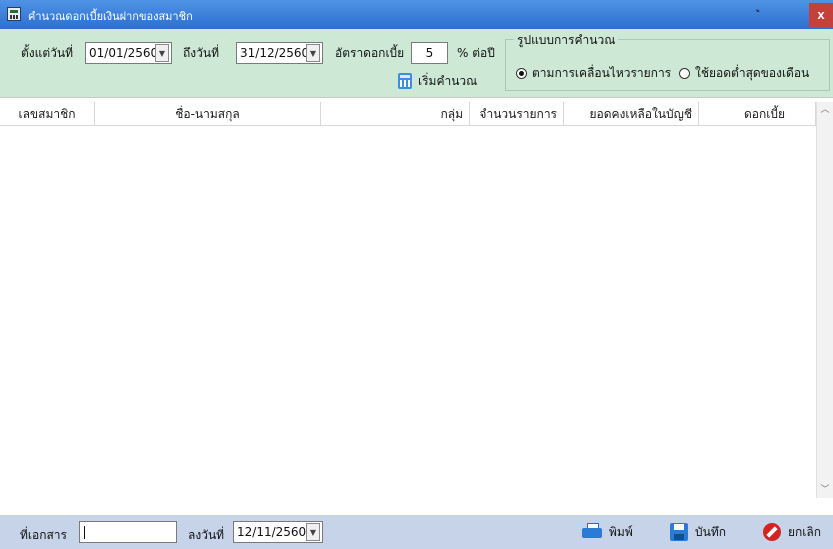  Describe the element at coordinates (84, 532) in the screenshot. I see `text-caret` at that location.